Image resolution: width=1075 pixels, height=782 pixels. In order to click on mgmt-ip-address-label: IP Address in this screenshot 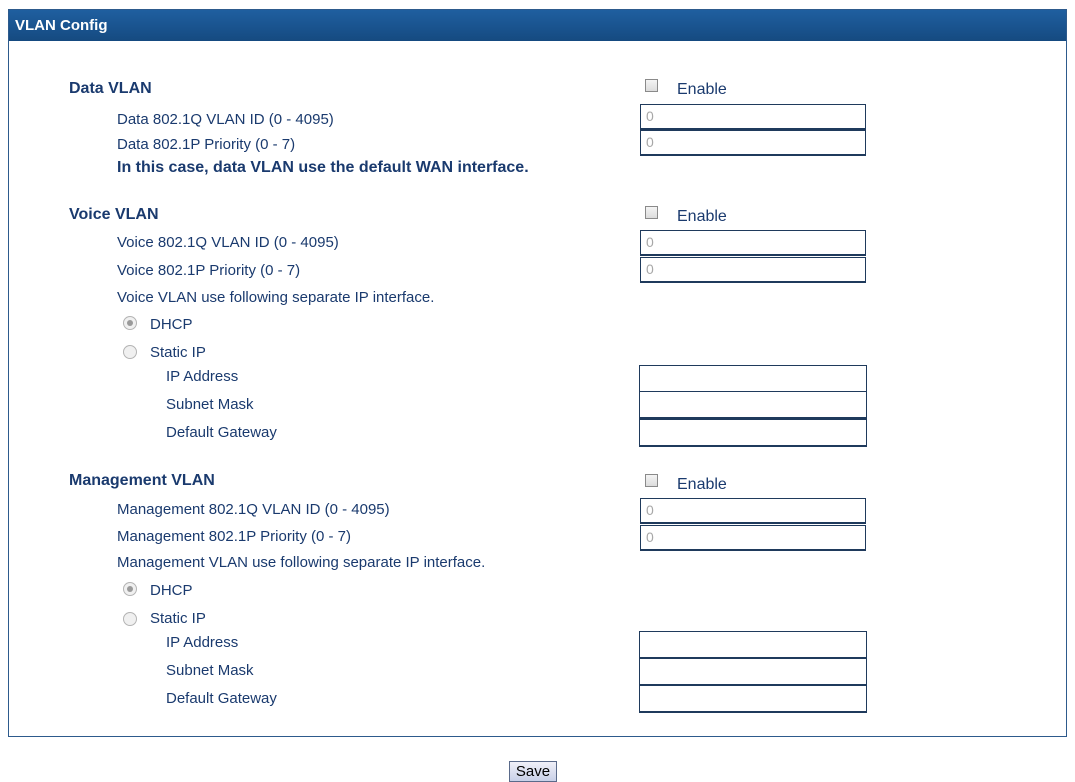, I will do `click(202, 642)`.